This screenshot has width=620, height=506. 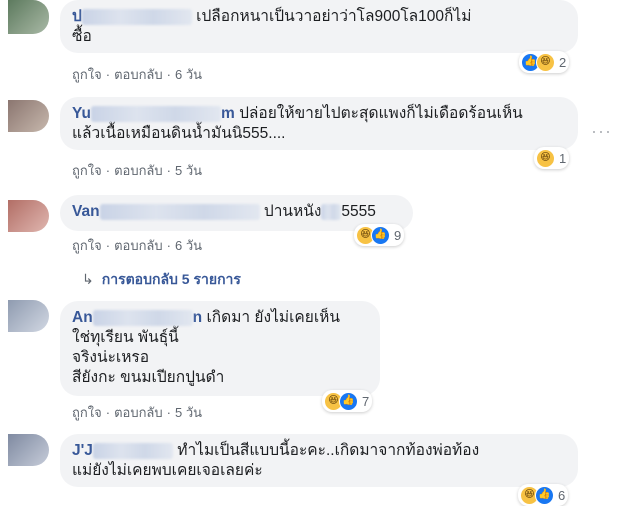 What do you see at coordinates (601, 131) in the screenshot?
I see `more-options-icon: ···` at bounding box center [601, 131].